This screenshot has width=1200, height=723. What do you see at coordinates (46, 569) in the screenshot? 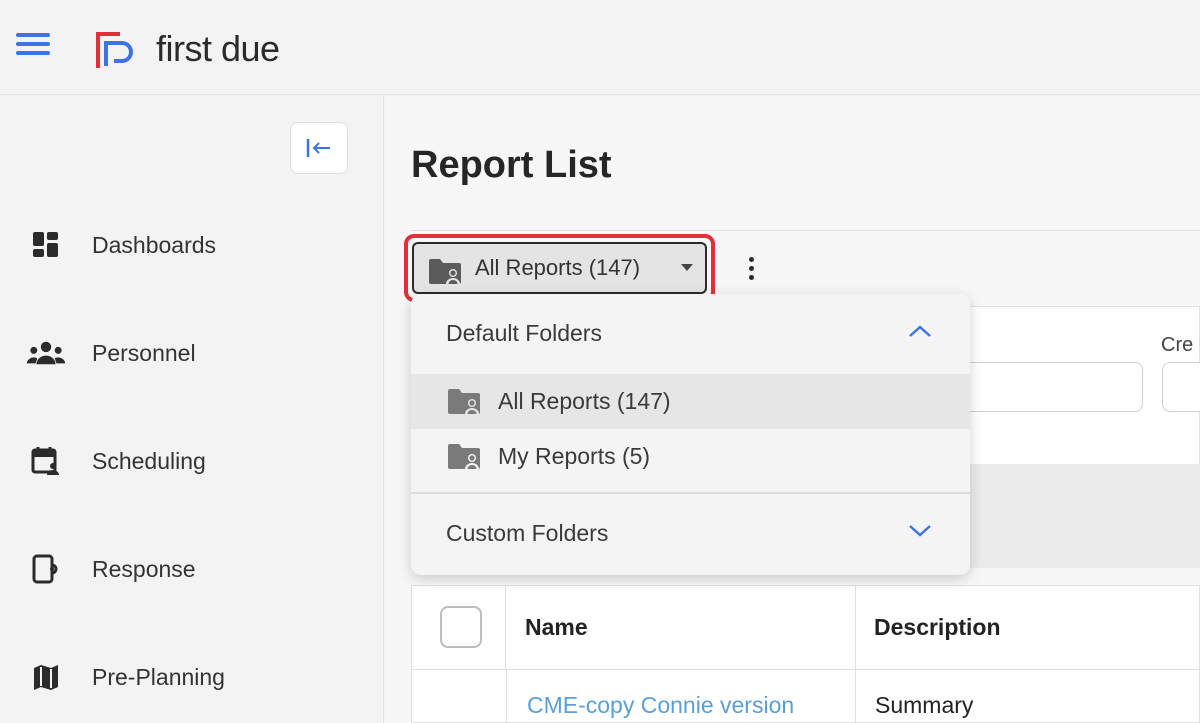
I see `response-icon` at bounding box center [46, 569].